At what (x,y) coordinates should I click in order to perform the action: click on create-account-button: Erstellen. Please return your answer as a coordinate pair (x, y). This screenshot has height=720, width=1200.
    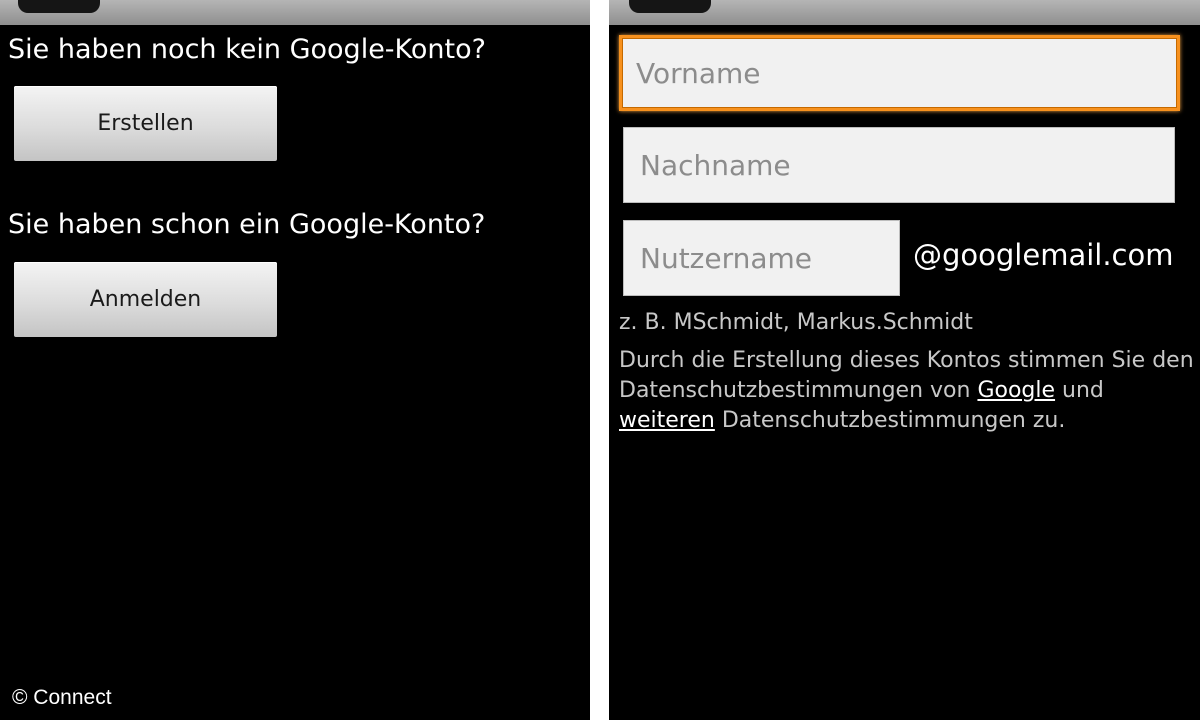
    Looking at the image, I should click on (145, 123).